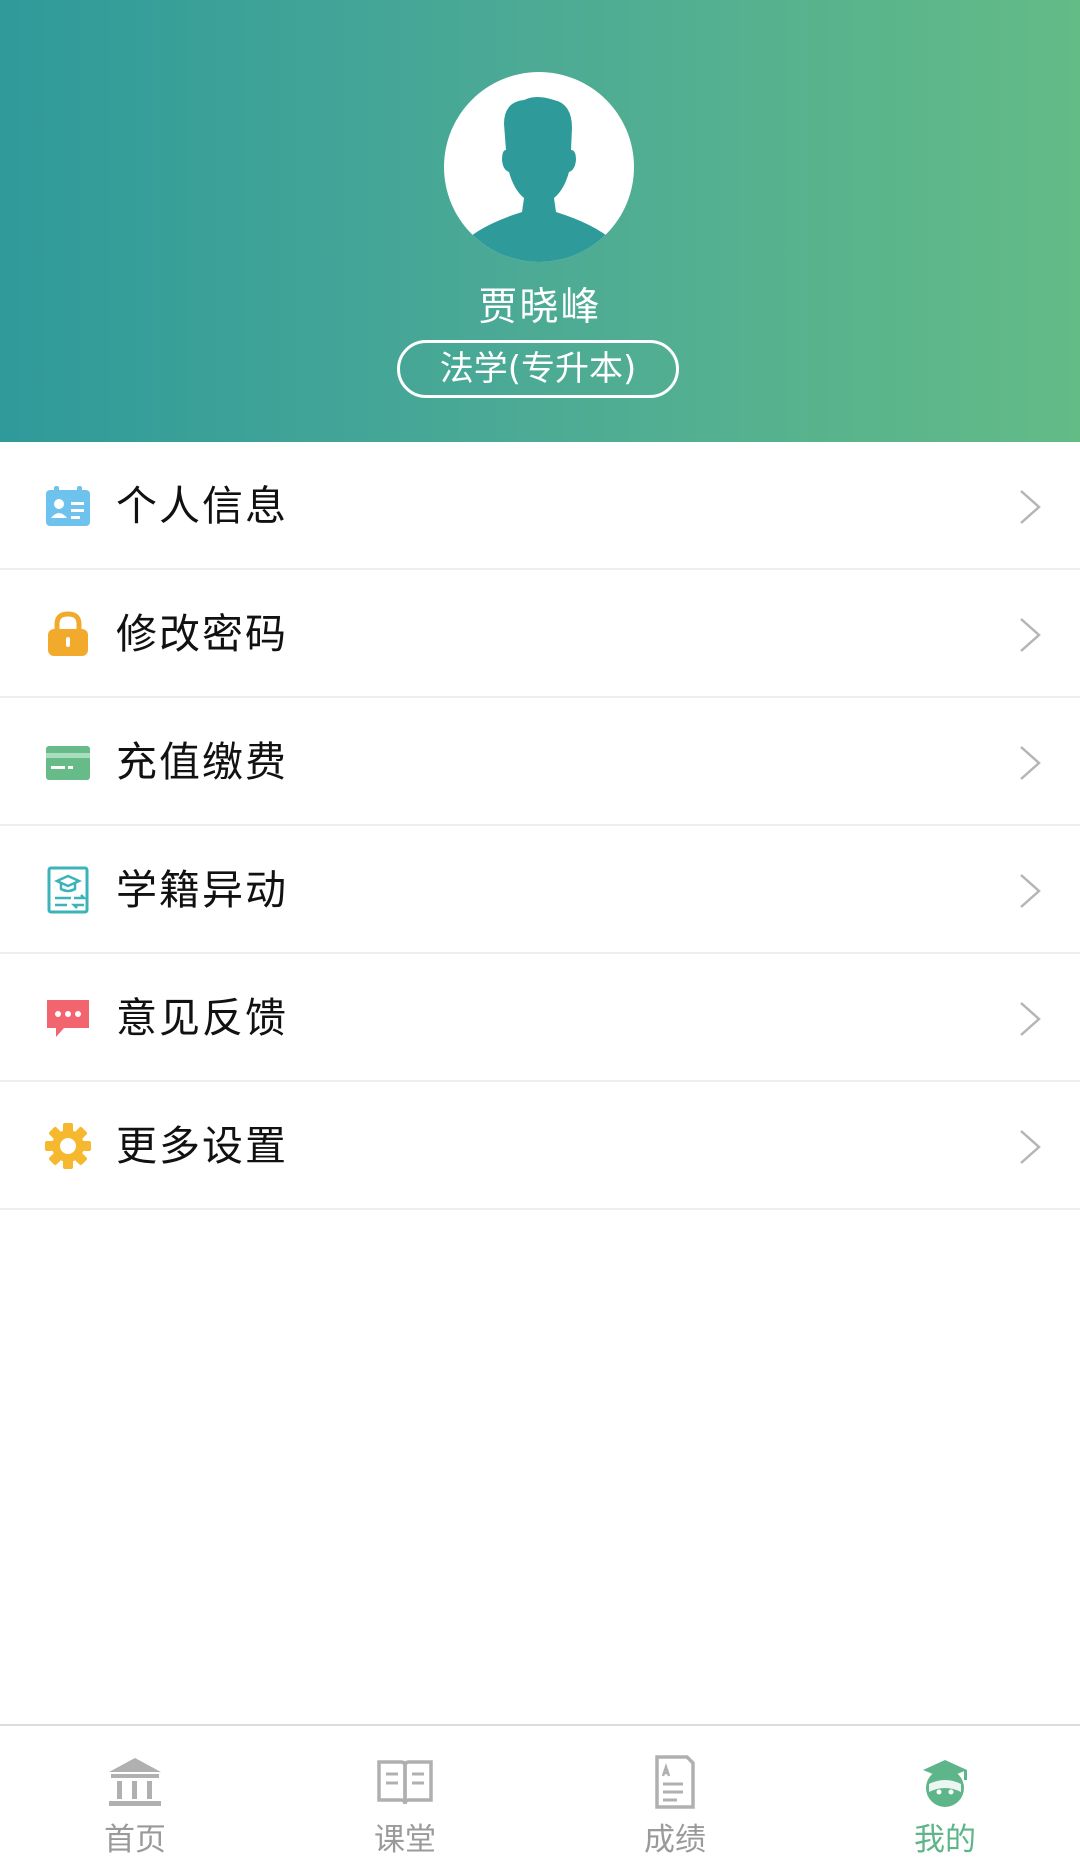 Image resolution: width=1080 pixels, height=1868 pixels. Describe the element at coordinates (202, 1018) in the screenshot. I see `menu-item-label: 意见反馈` at that location.